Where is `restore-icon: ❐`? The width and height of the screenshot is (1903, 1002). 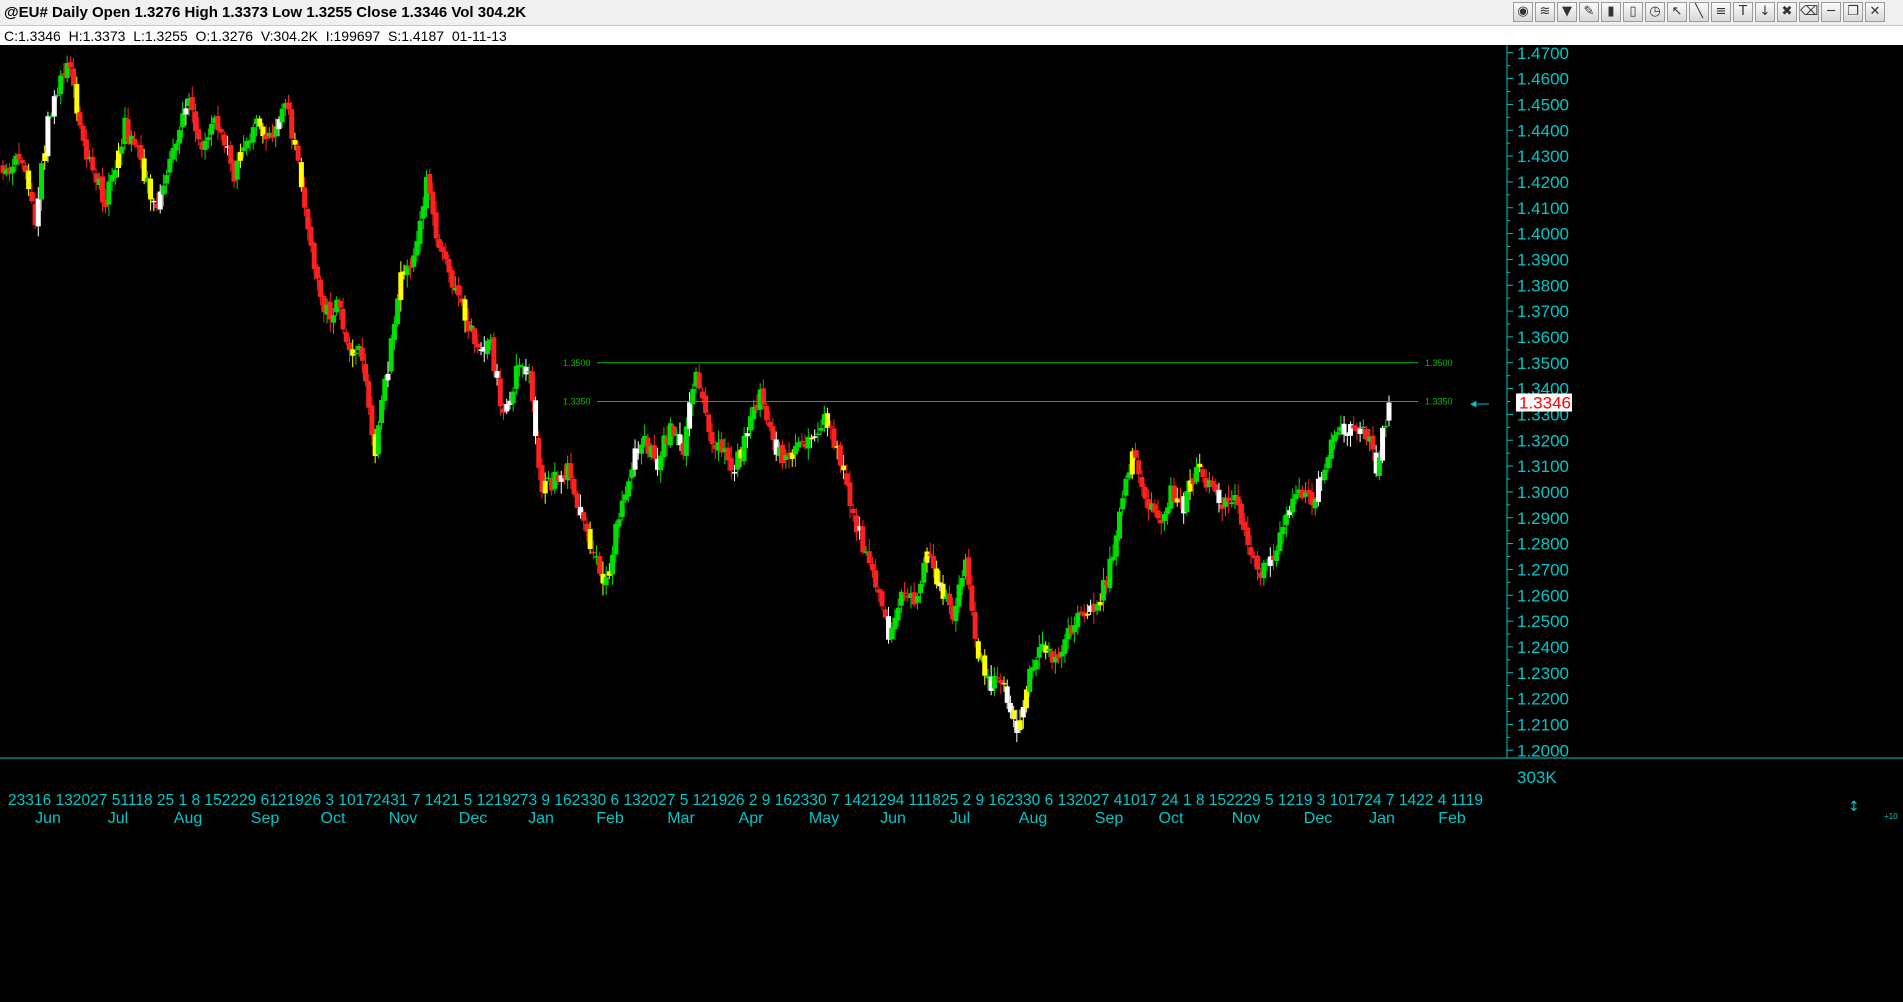
restore-icon: ❐ is located at coordinates (1853, 11).